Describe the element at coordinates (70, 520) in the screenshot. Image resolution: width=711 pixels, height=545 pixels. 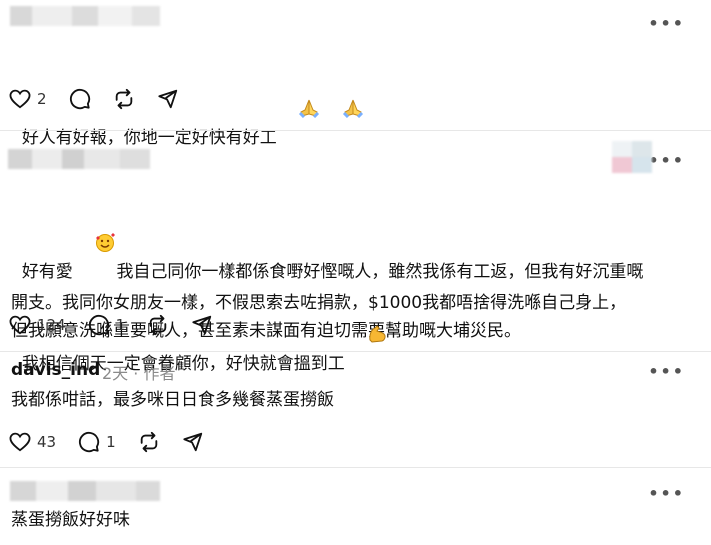
I see `post-text: 蒸蛋撈飯好好味` at that location.